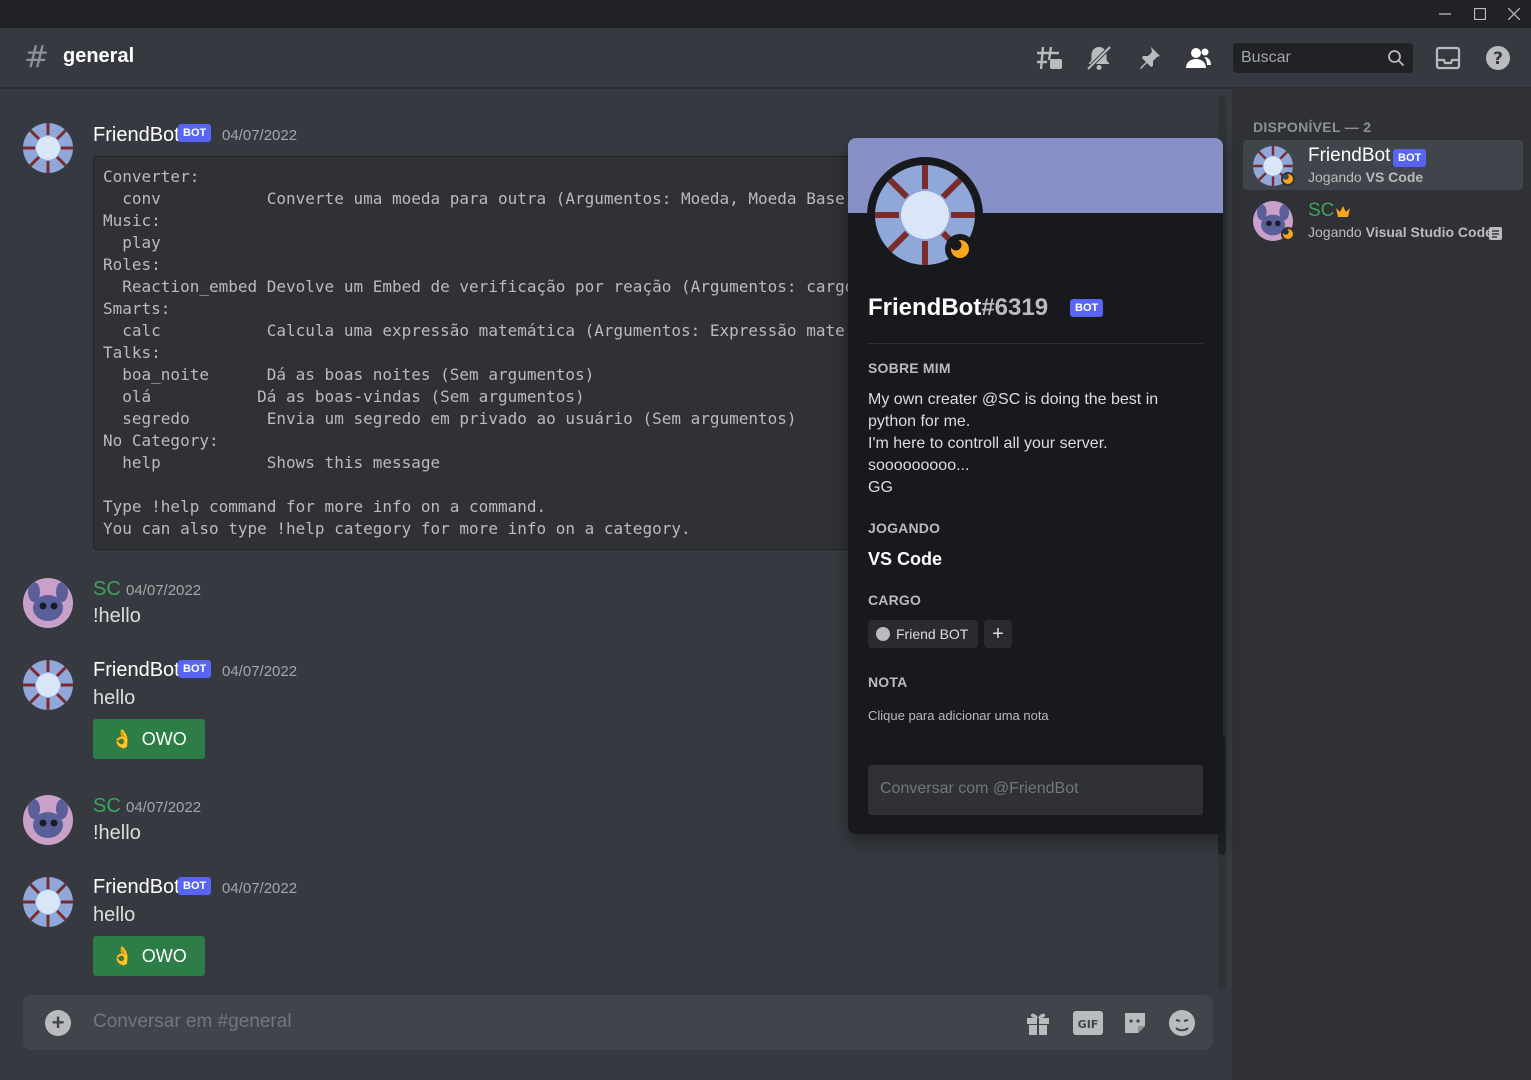 Image resolution: width=1531 pixels, height=1080 pixels. Describe the element at coordinates (1049, 58) in the screenshot. I see `threads-icon` at that location.